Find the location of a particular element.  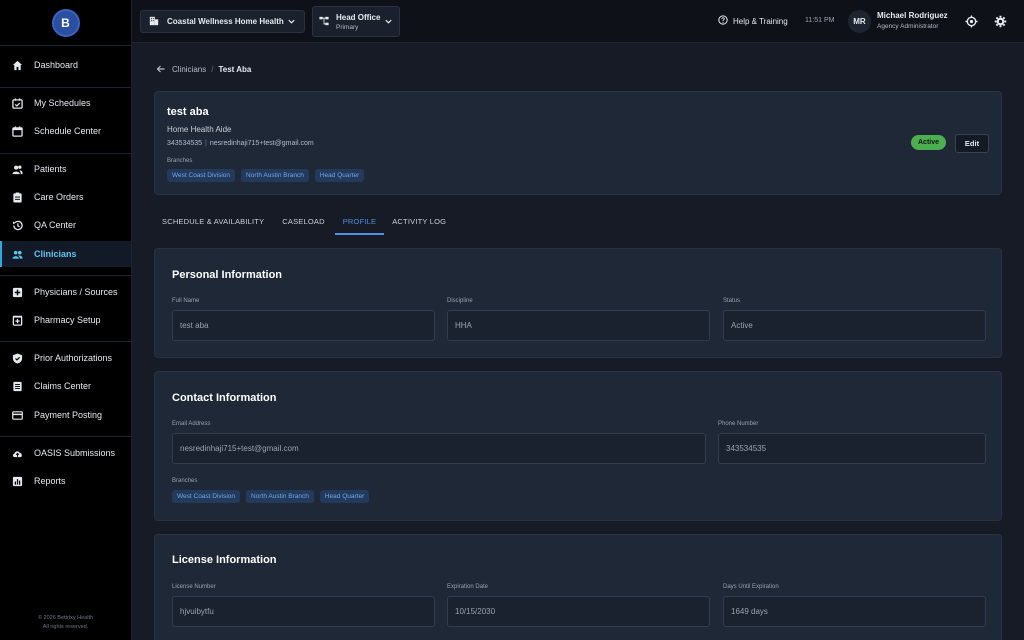

breadcrumb-clinicians-link: Clinicians is located at coordinates (189, 69).